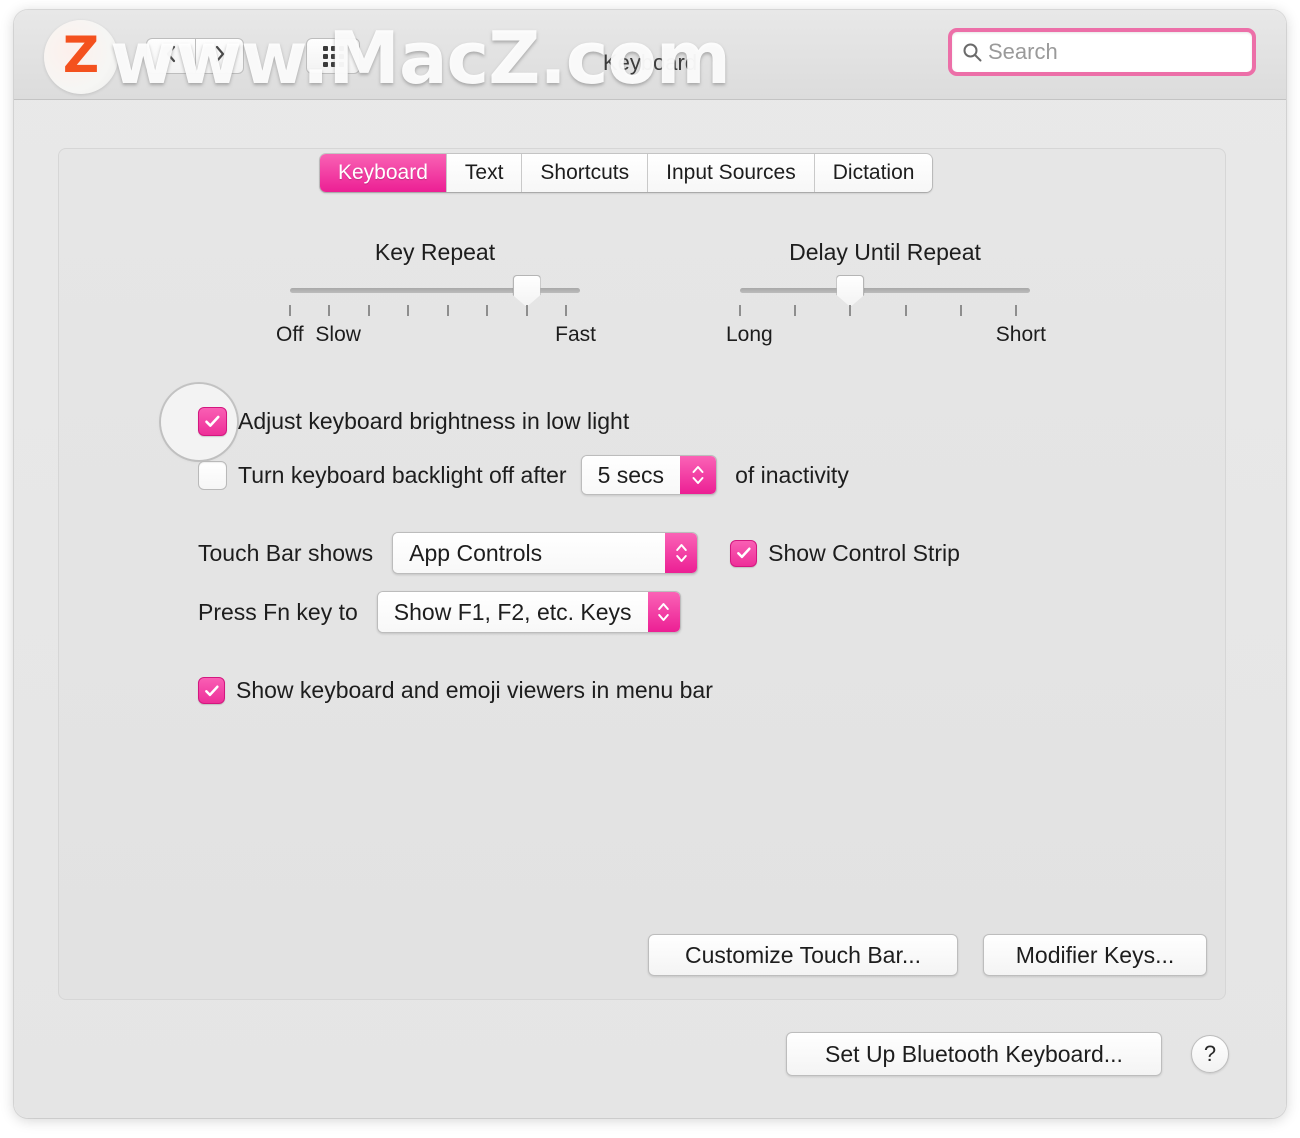 Image resolution: width=1300 pixels, height=1138 pixels. I want to click on search-input-placeholder: Search, so click(1023, 51).